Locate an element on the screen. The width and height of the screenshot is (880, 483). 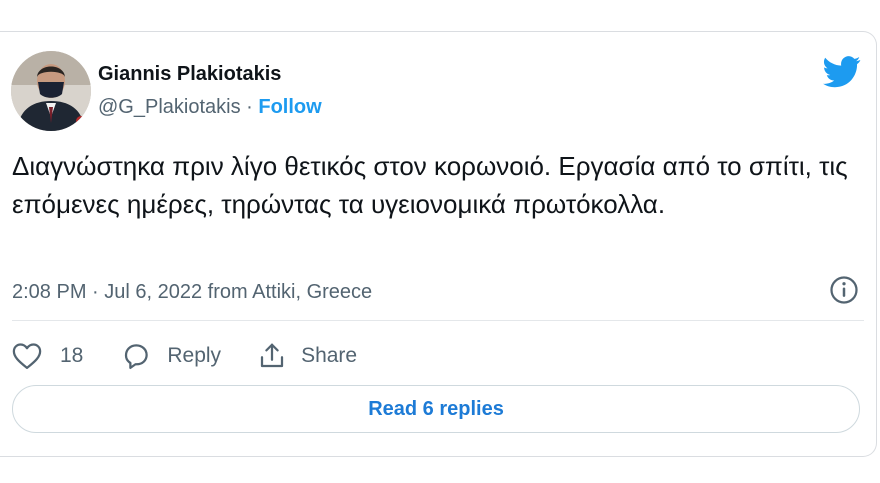
twitter-bird-icon is located at coordinates (842, 72).